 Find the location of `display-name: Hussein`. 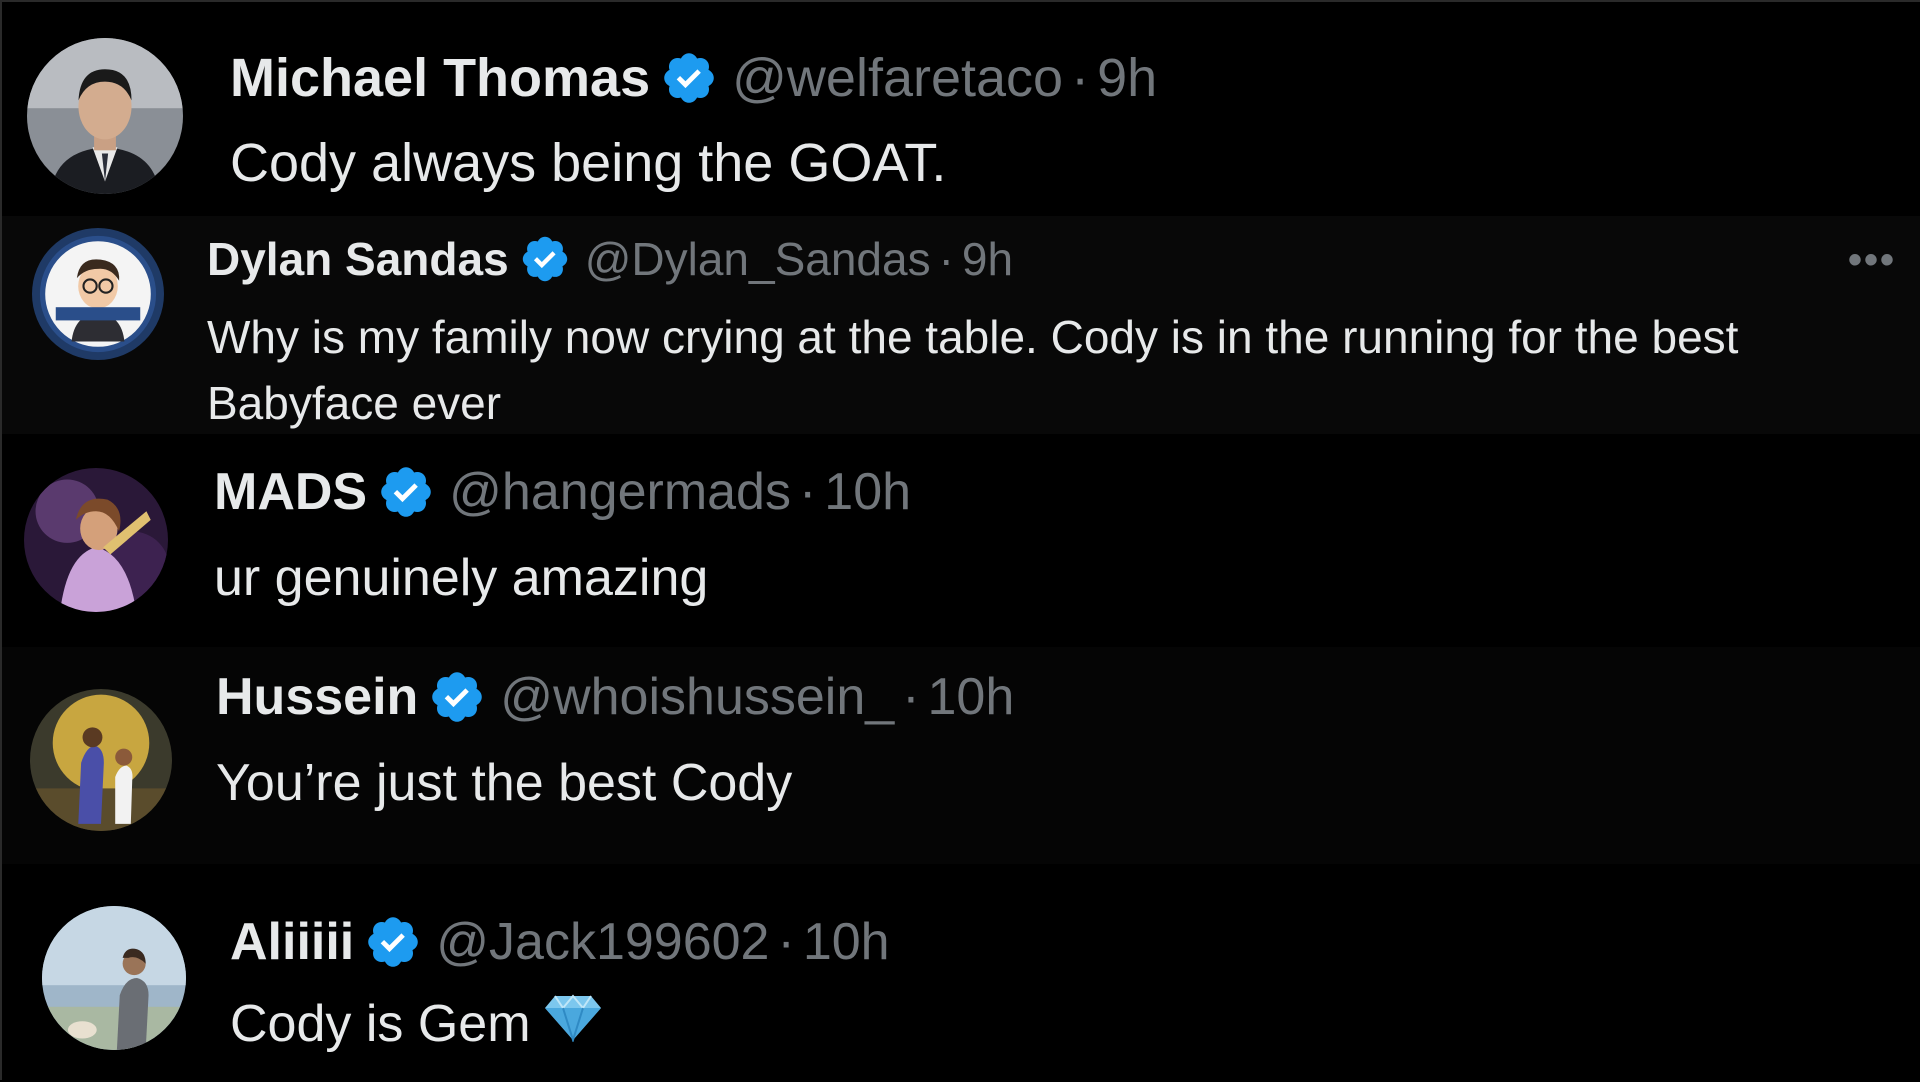

display-name: Hussein is located at coordinates (317, 697).